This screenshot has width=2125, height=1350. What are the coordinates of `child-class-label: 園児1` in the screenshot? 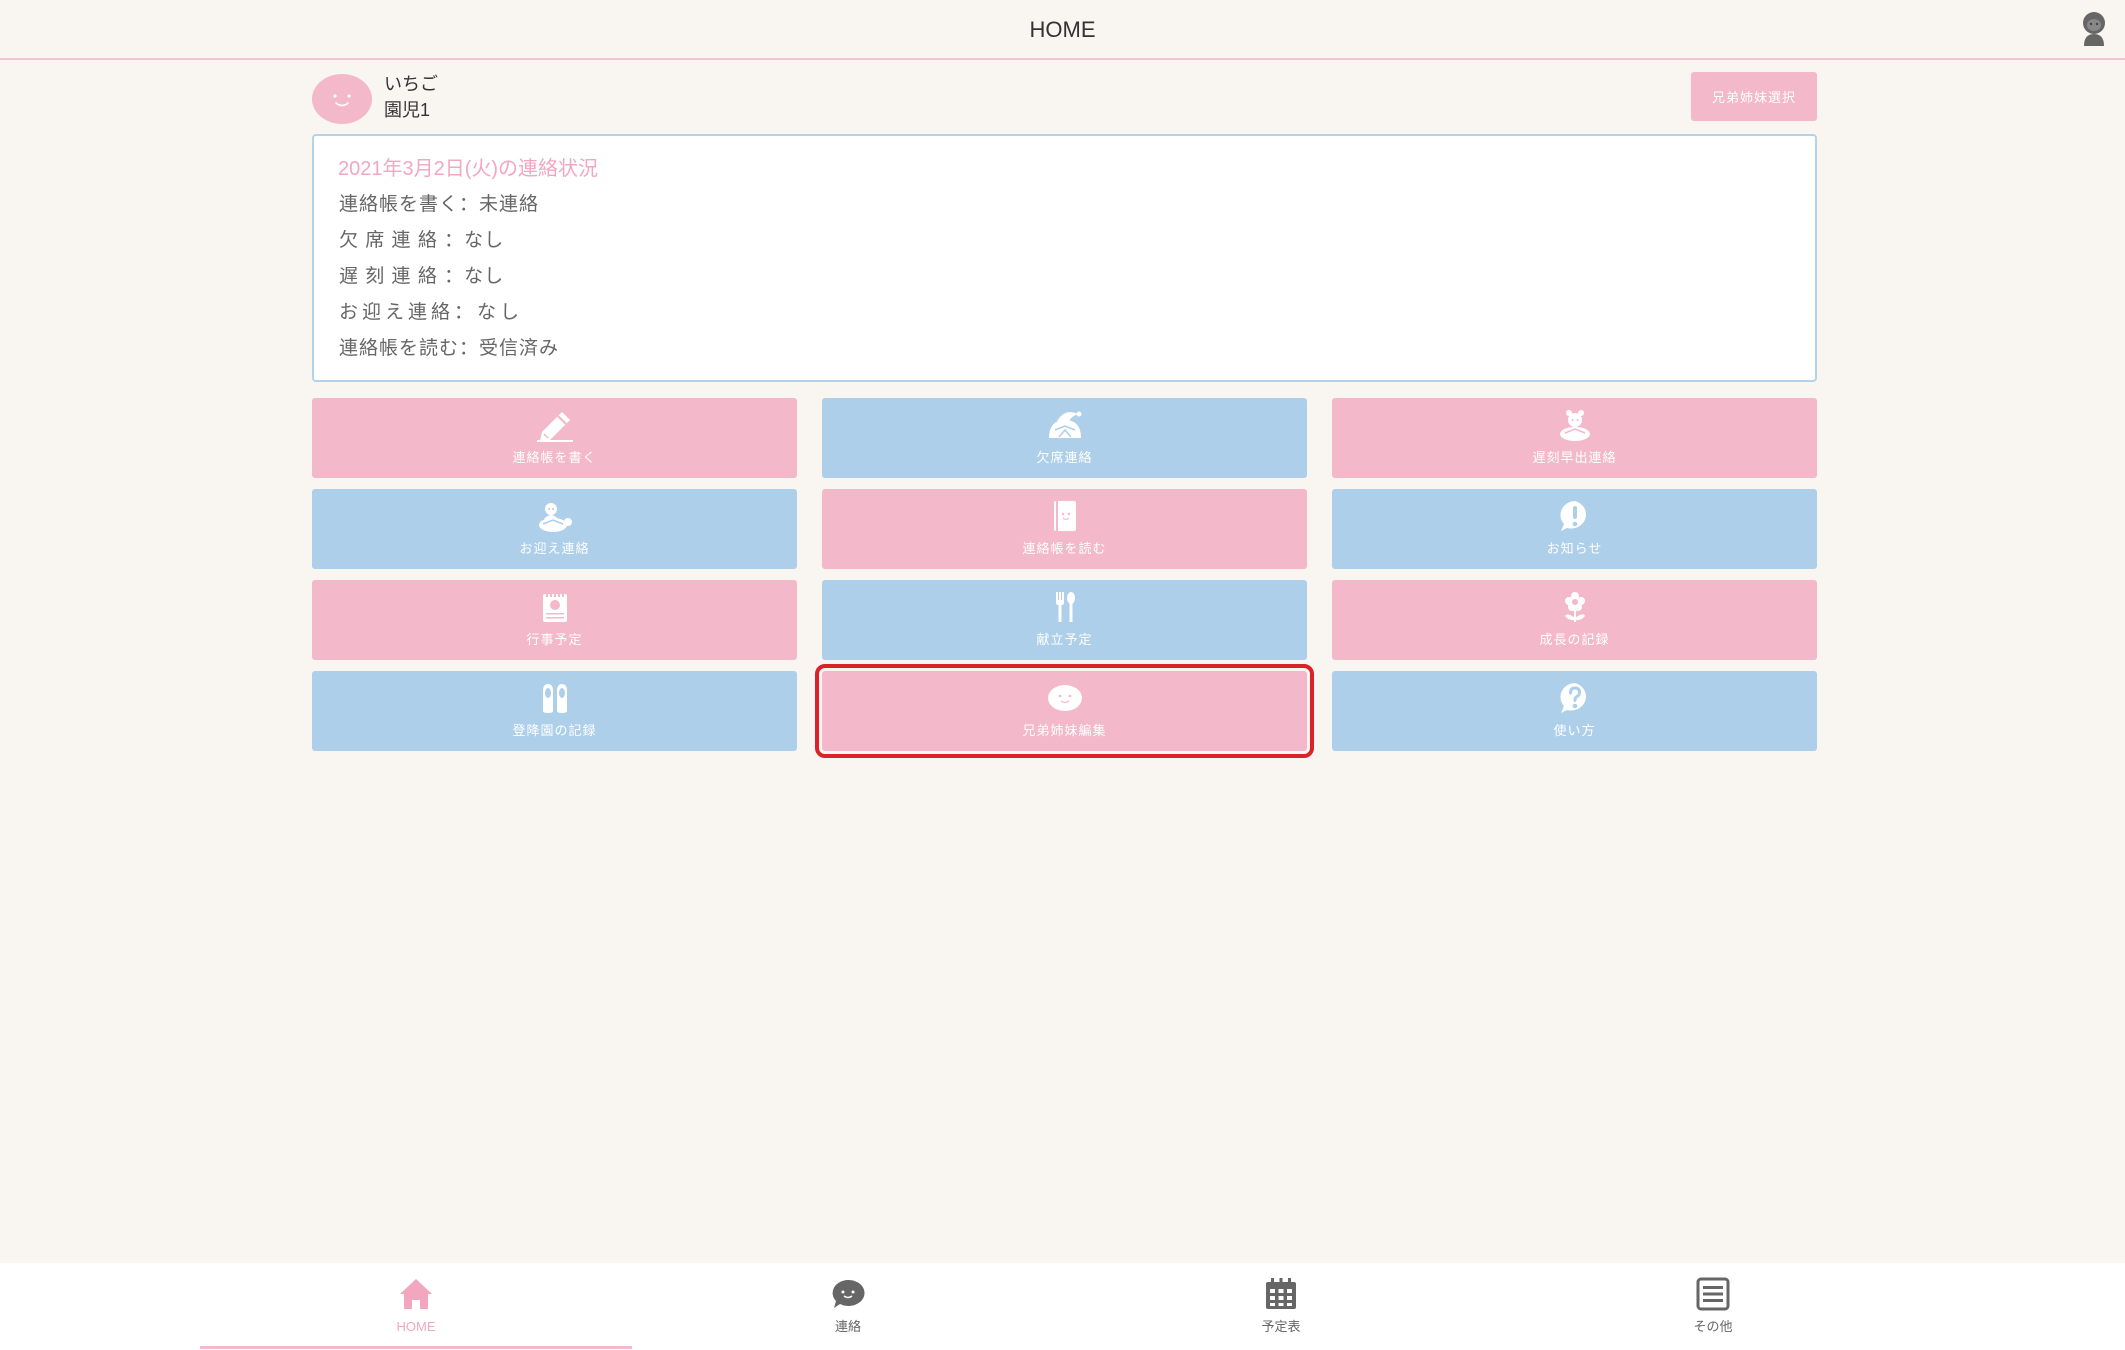 It's located at (407, 110).